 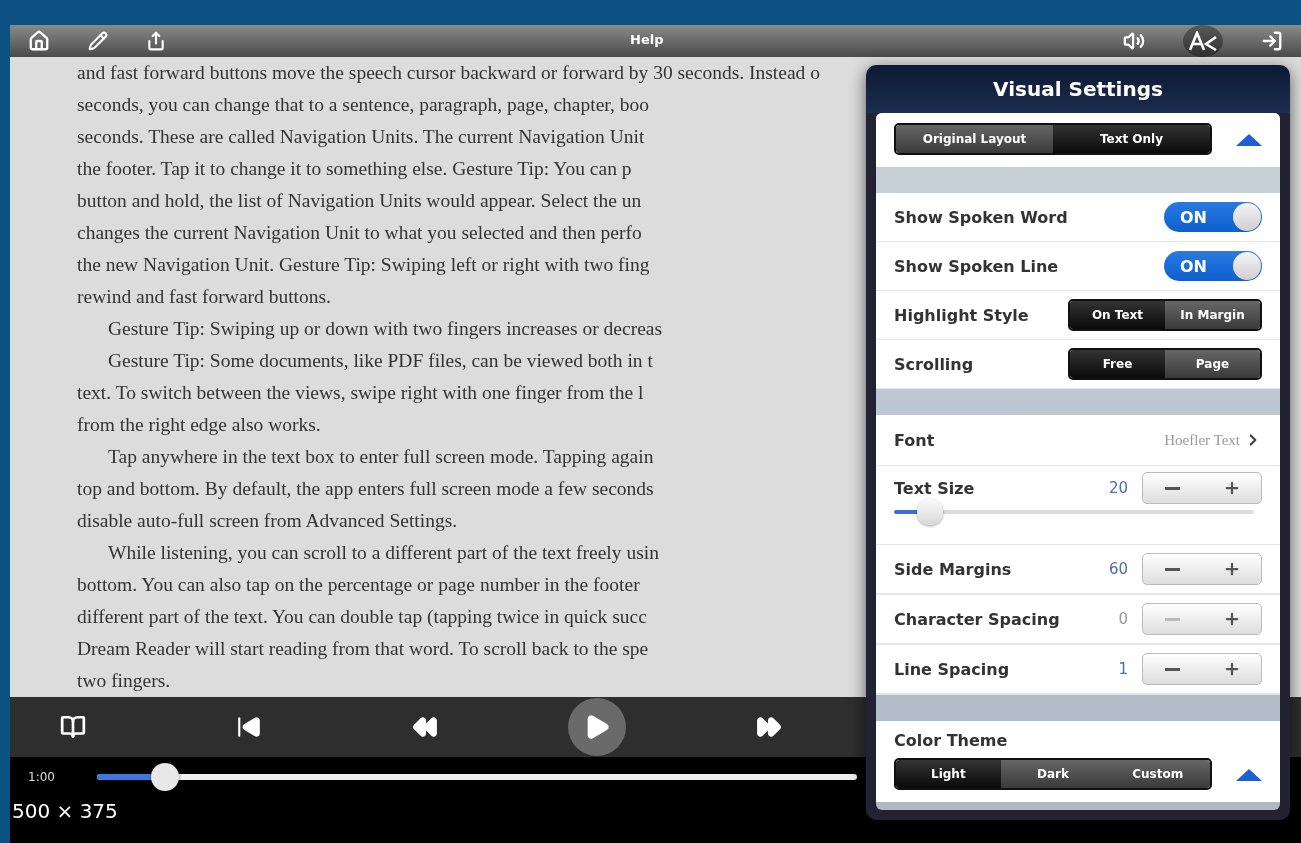 I want to click on setting-label: Color Theme, so click(x=951, y=740).